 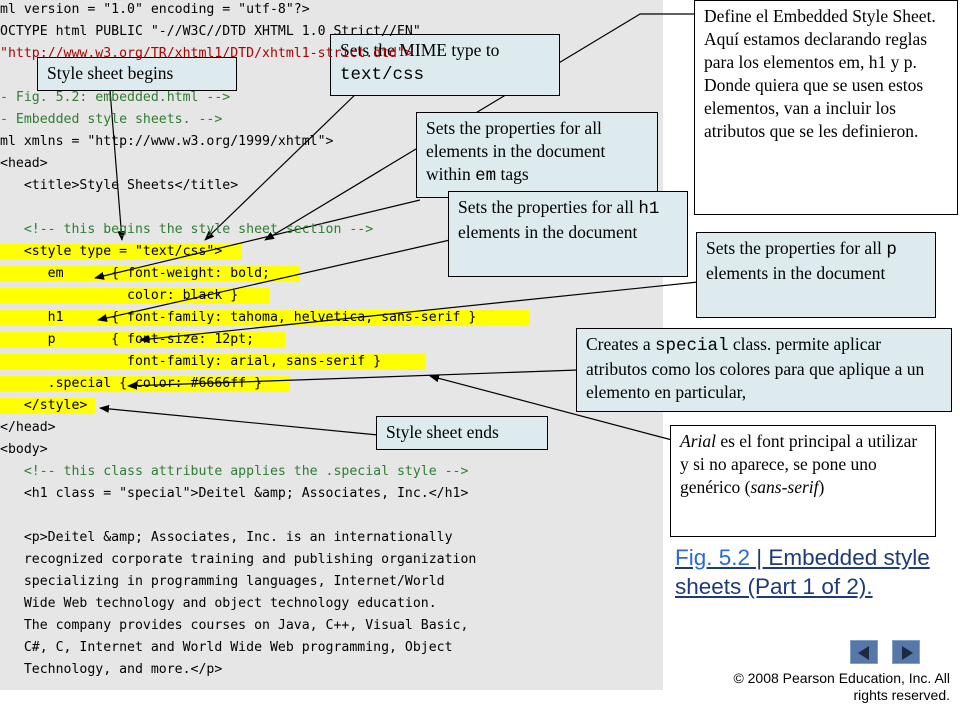 I want to click on code-line-highlighted: p { font-size: 12pt;, so click(x=143, y=340).